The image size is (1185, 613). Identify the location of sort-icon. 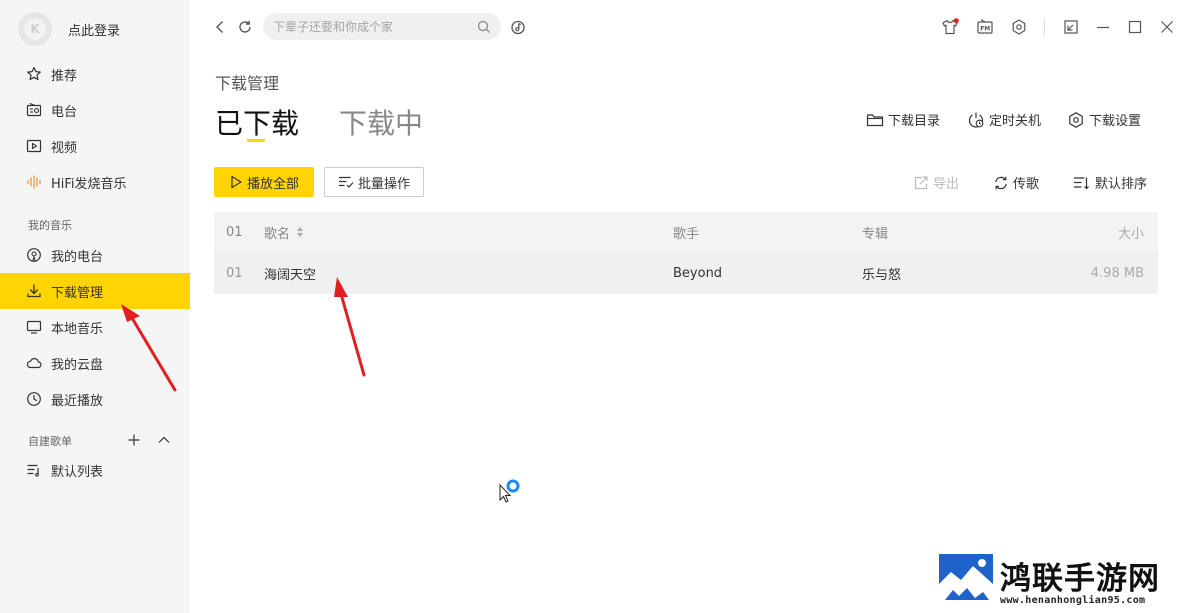
(1082, 183).